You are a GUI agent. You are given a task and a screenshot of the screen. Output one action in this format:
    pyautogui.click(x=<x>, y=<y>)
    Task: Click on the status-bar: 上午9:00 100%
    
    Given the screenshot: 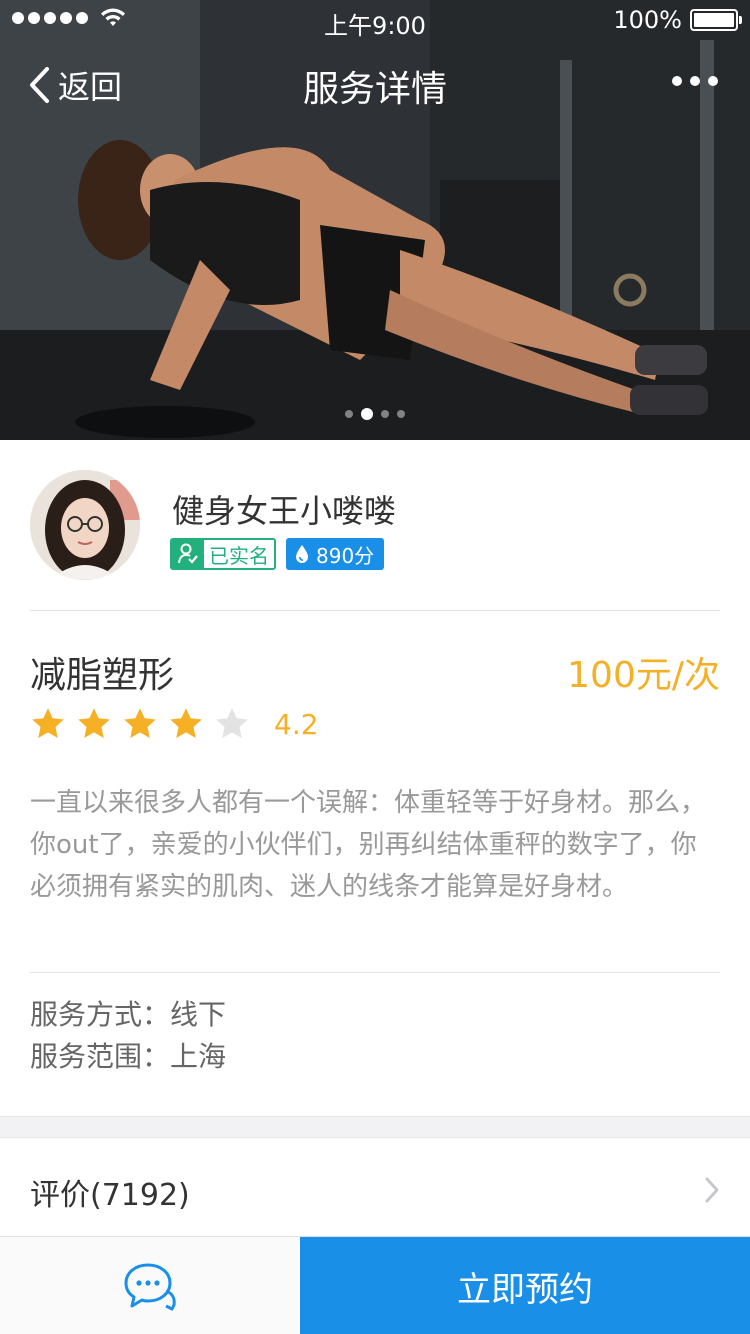 What is the action you would take?
    pyautogui.click(x=375, y=20)
    